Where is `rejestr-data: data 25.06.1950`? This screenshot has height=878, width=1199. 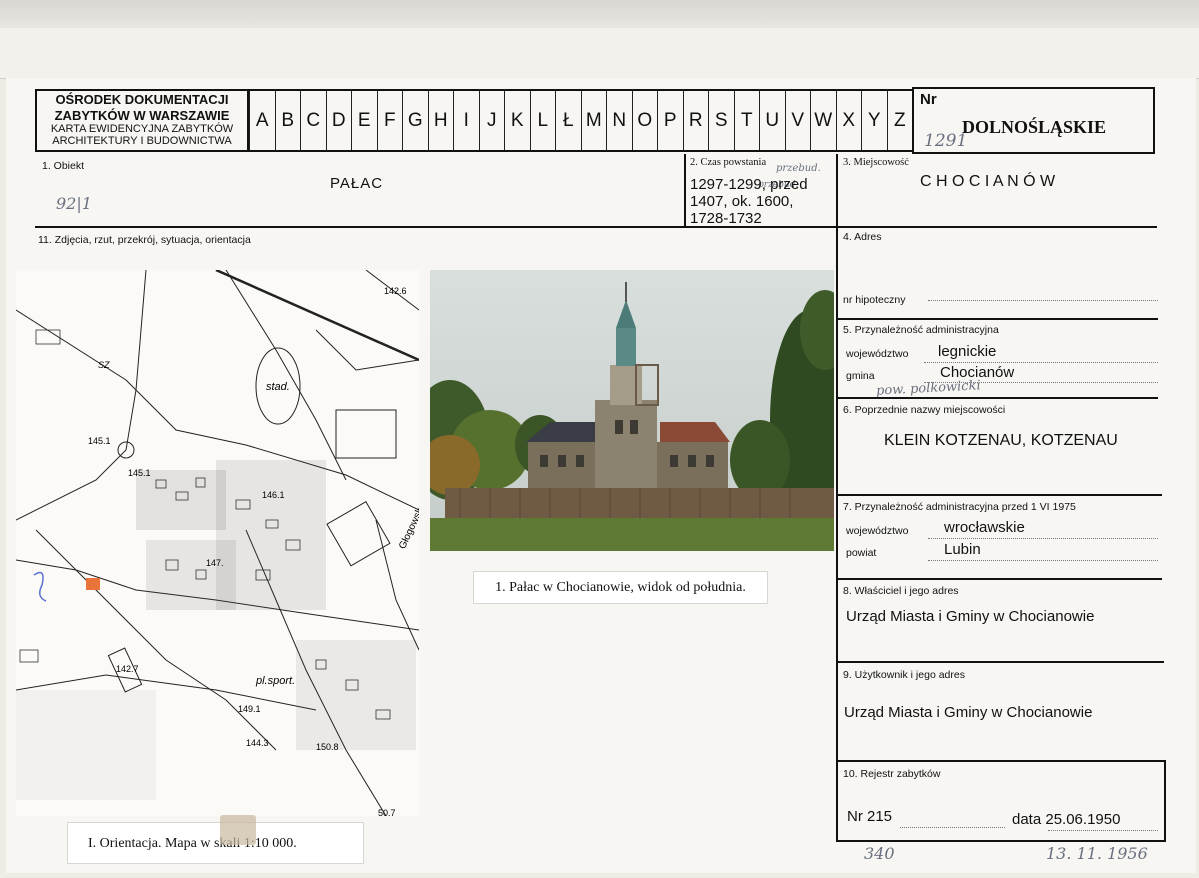
rejestr-data: data 25.06.1950 is located at coordinates (1066, 819).